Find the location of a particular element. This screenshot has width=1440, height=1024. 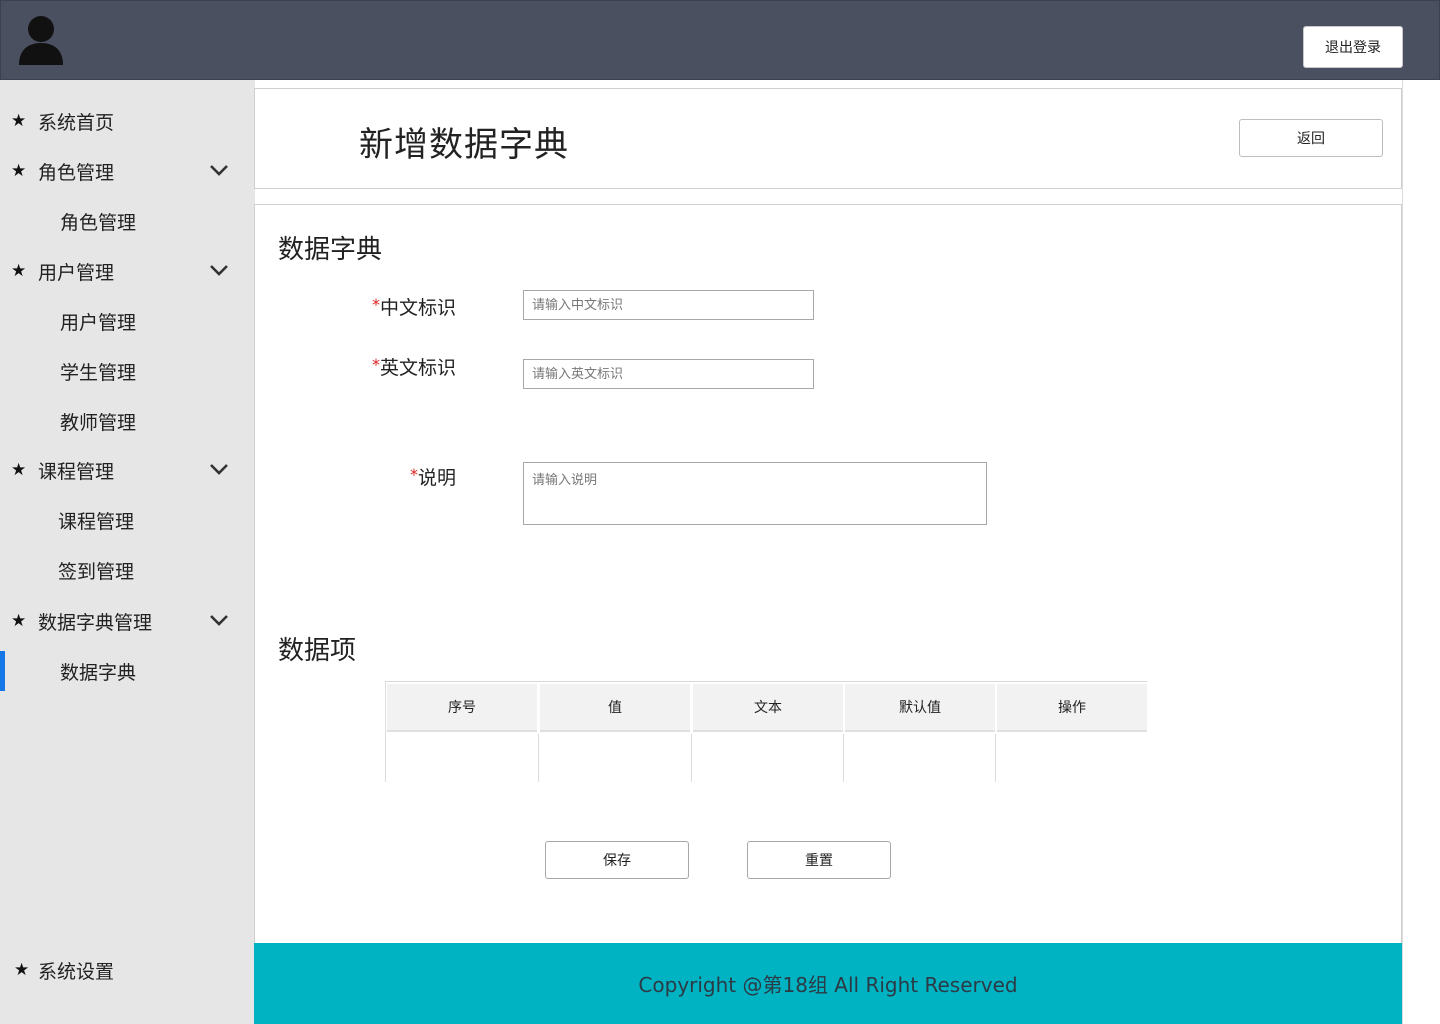

sidebar-item-label: 数据字典管理 is located at coordinates (95, 622).